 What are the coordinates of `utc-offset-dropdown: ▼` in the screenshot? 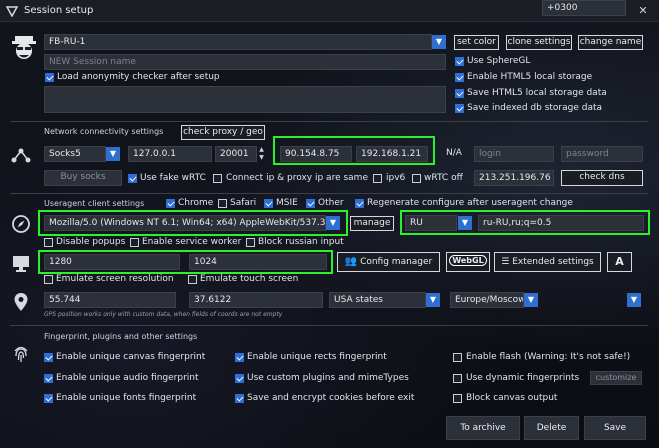 It's located at (634, 300).